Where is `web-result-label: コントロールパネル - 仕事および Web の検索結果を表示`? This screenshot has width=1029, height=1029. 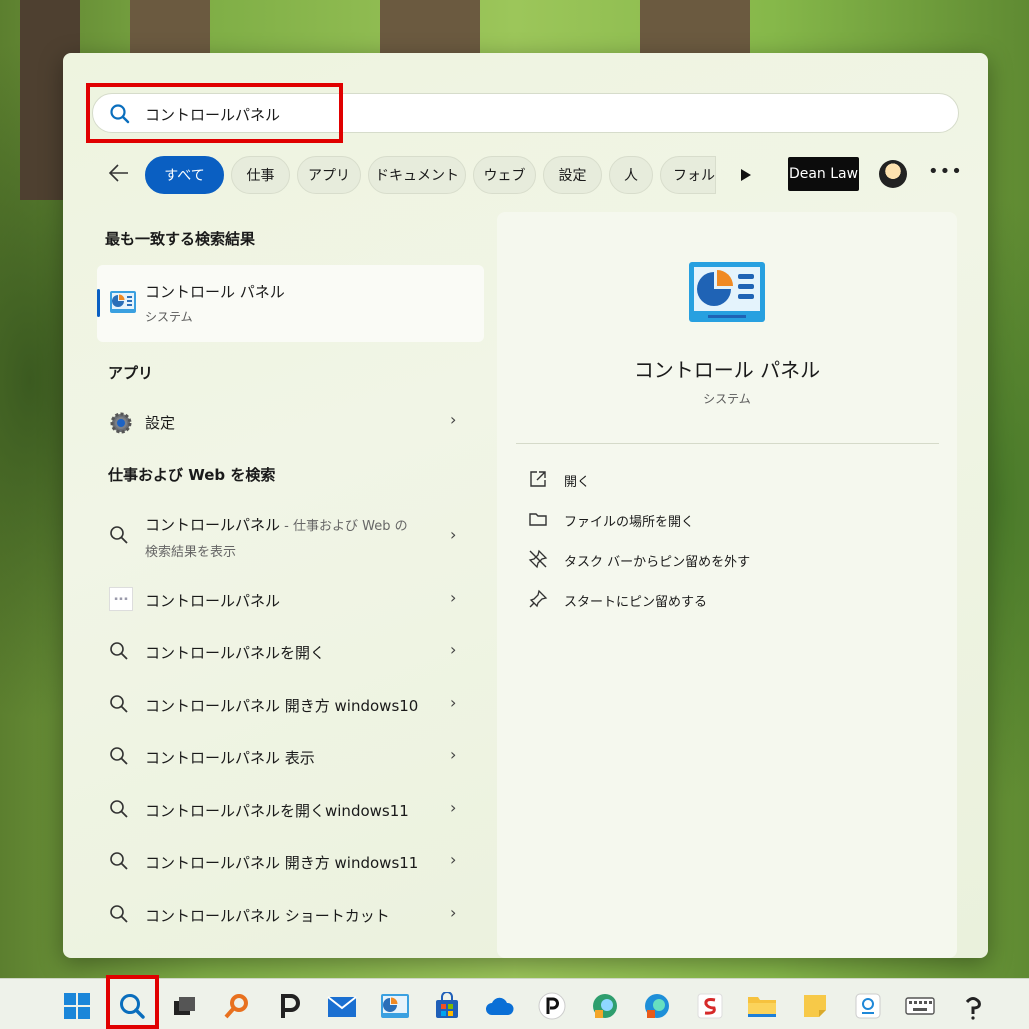 web-result-label: コントロールパネル - 仕事および Web の検索結果を表示 is located at coordinates (280, 539).